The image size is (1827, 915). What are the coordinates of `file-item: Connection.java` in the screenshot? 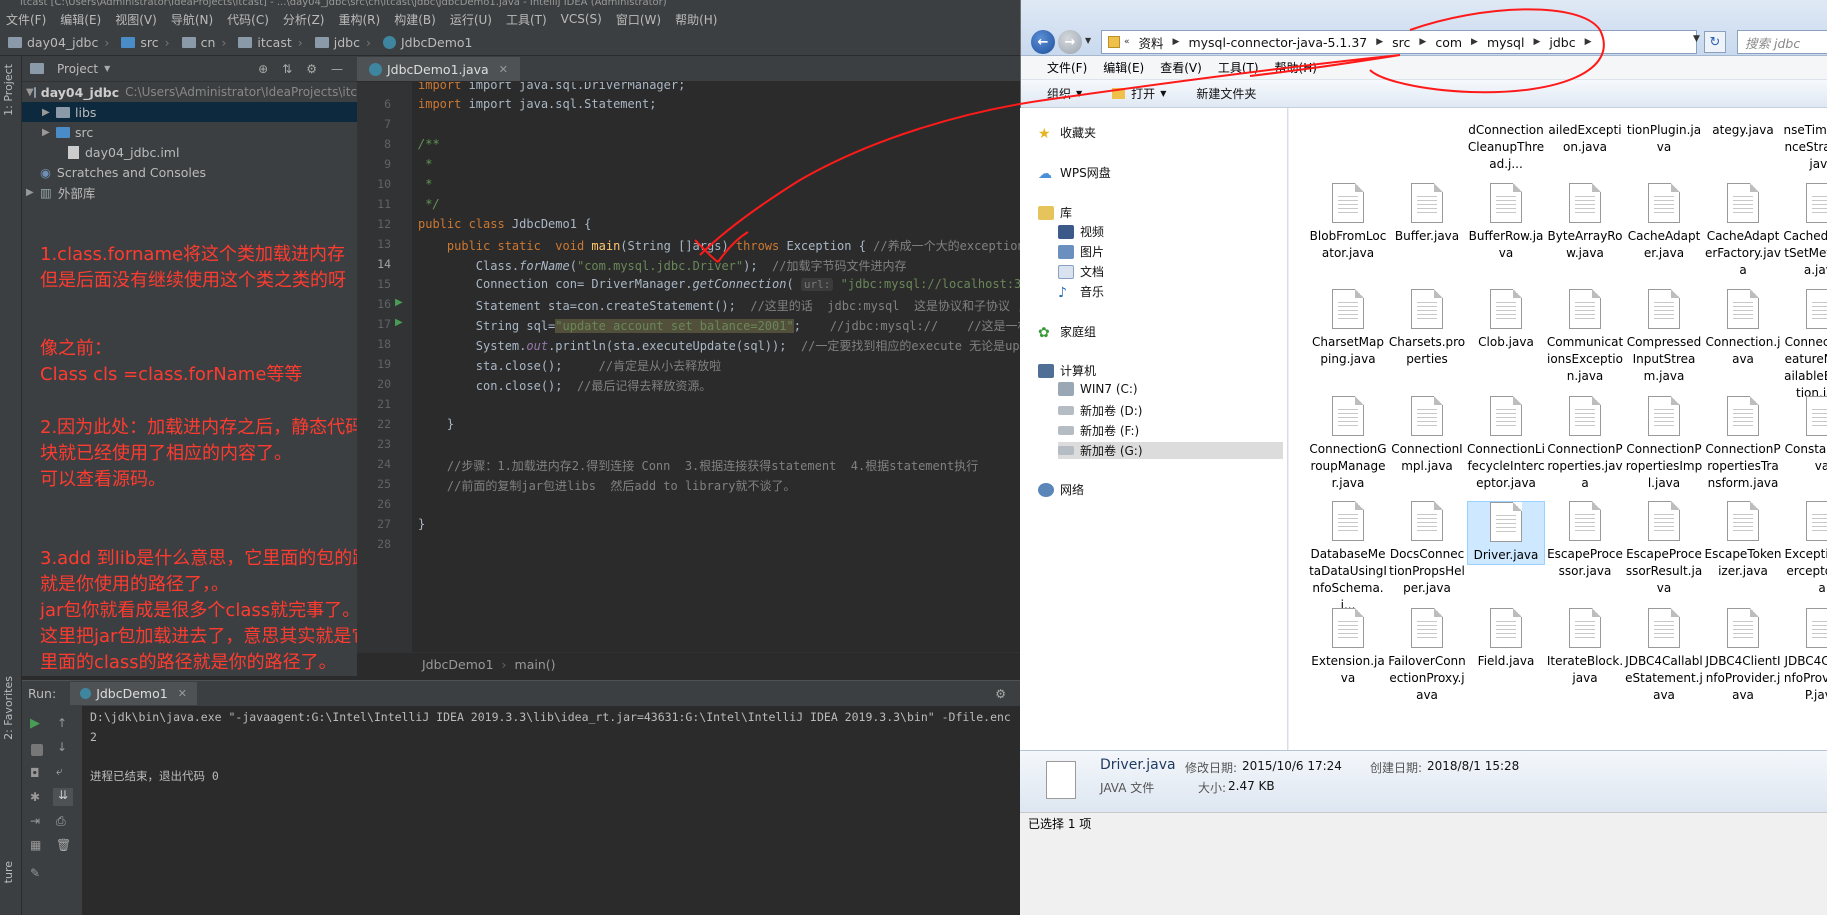 It's located at (1743, 328).